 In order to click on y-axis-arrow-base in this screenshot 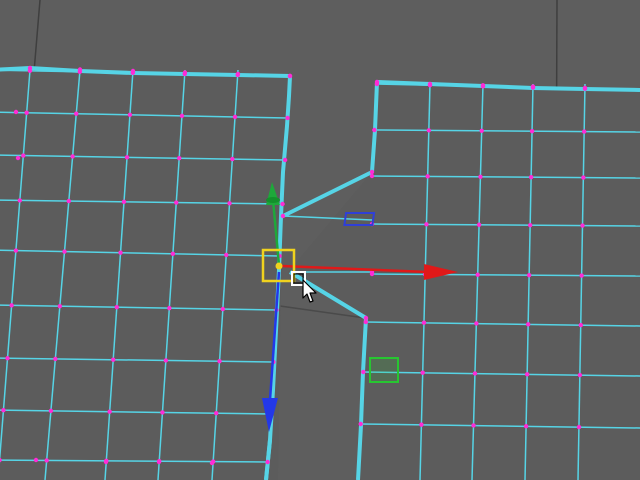, I will do `click(273, 200)`.